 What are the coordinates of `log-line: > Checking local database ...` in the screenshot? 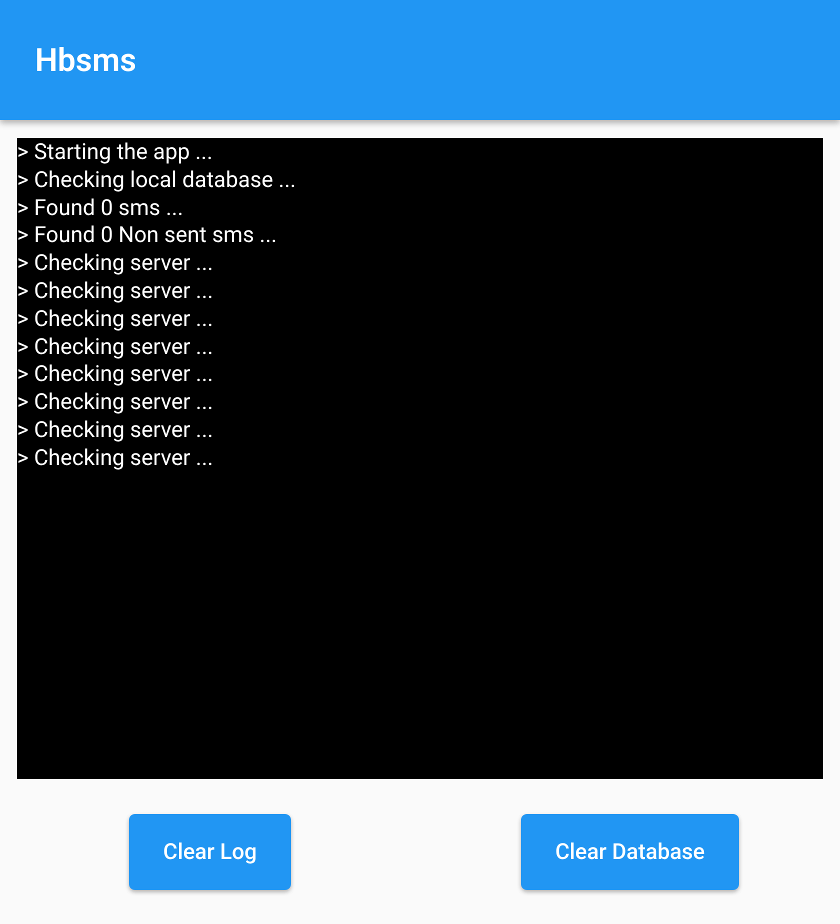 It's located at (157, 180).